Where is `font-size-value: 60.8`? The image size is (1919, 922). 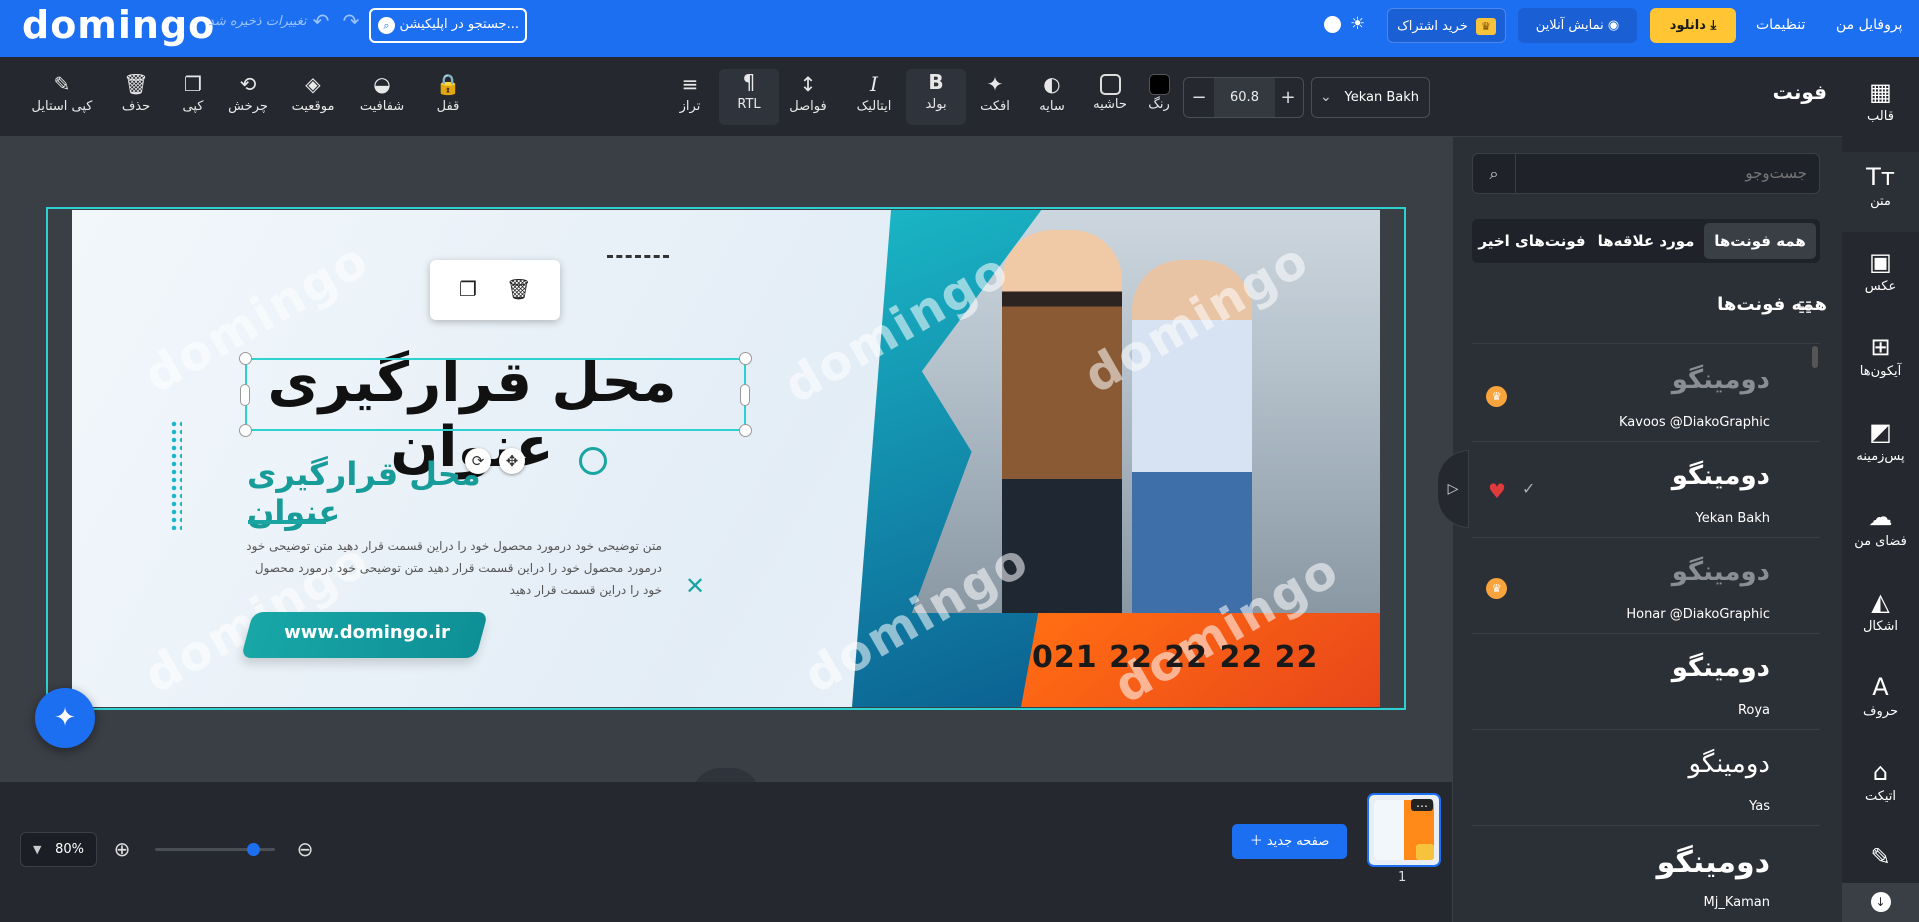
font-size-value: 60.8 is located at coordinates (1244, 97).